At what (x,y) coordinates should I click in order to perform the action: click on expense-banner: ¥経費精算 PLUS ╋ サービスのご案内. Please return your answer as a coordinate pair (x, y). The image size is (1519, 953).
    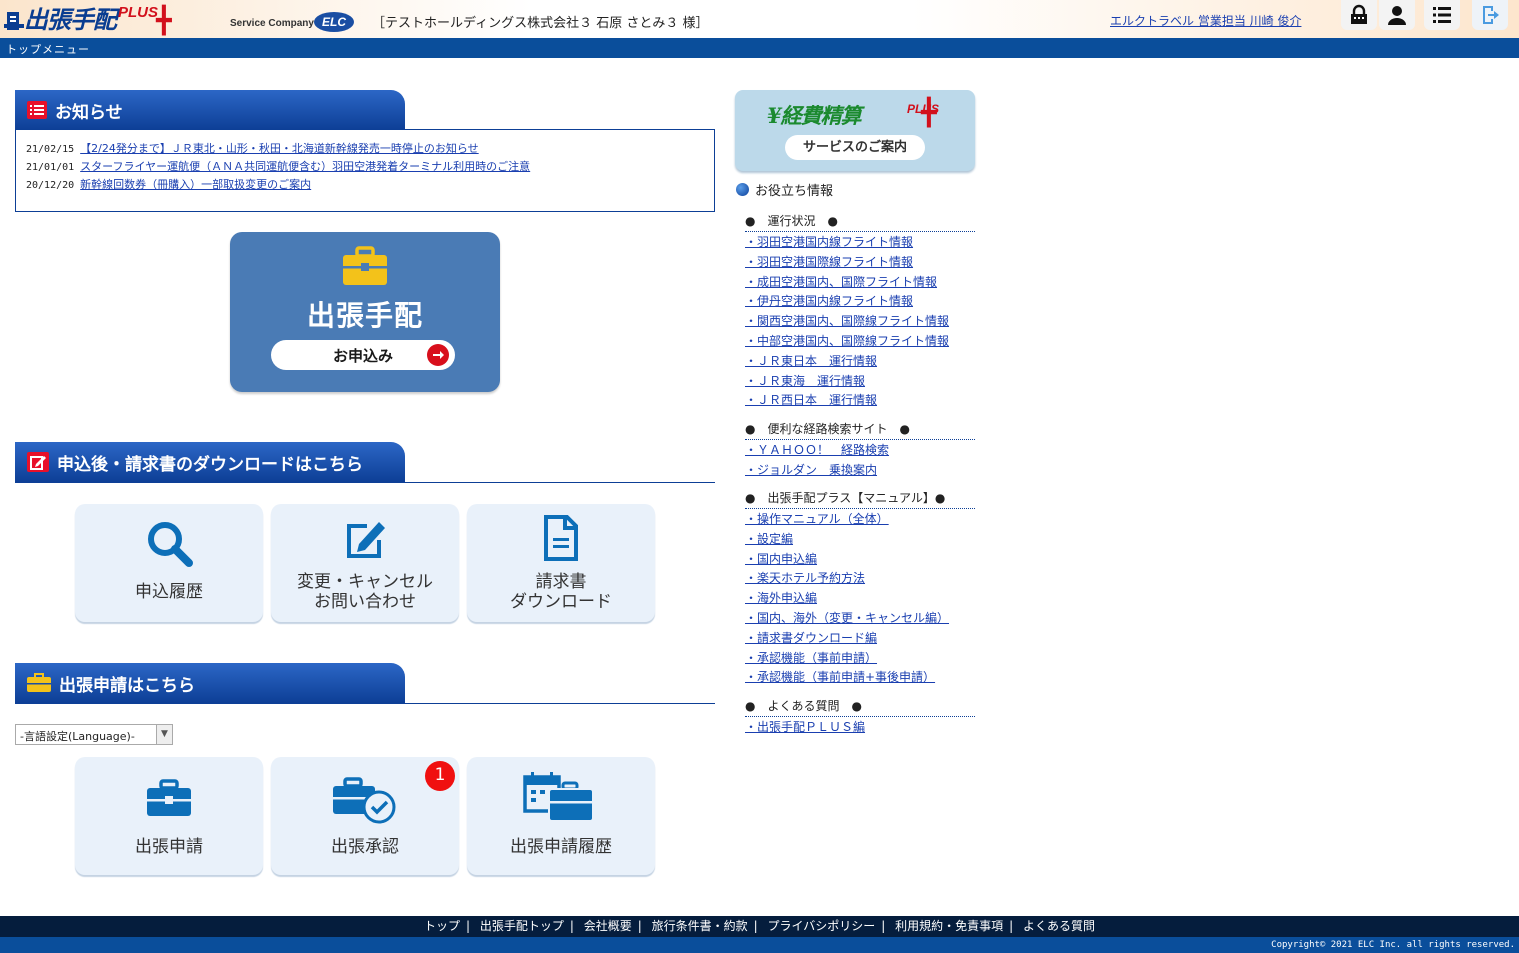
    Looking at the image, I should click on (855, 130).